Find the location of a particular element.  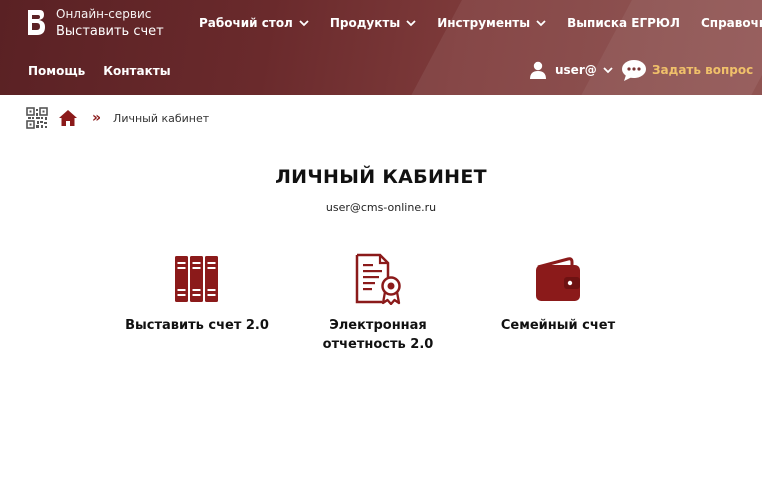

user-name: user@ is located at coordinates (576, 70).